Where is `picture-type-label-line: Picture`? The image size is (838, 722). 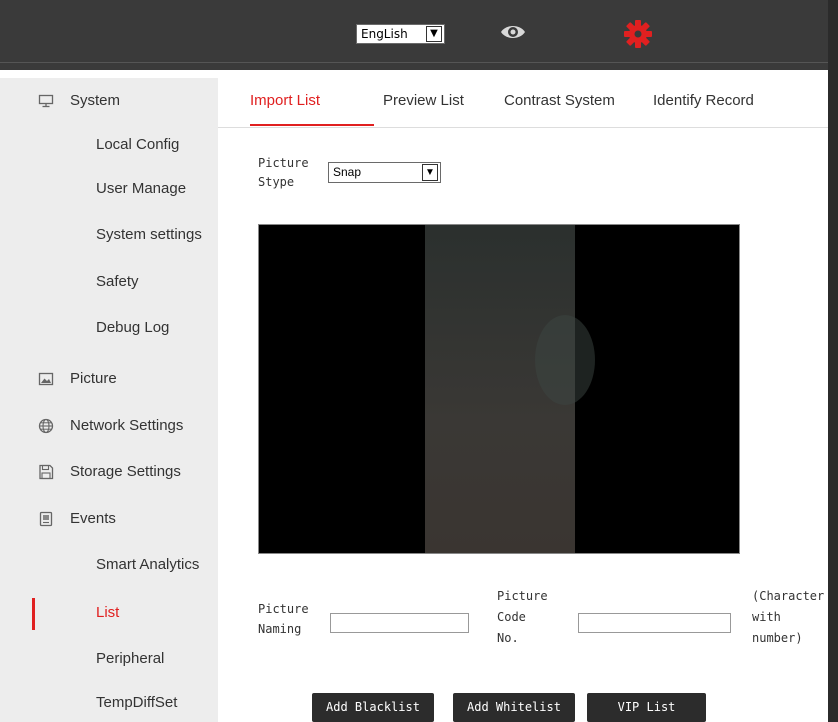 picture-type-label-line: Picture is located at coordinates (283, 163).